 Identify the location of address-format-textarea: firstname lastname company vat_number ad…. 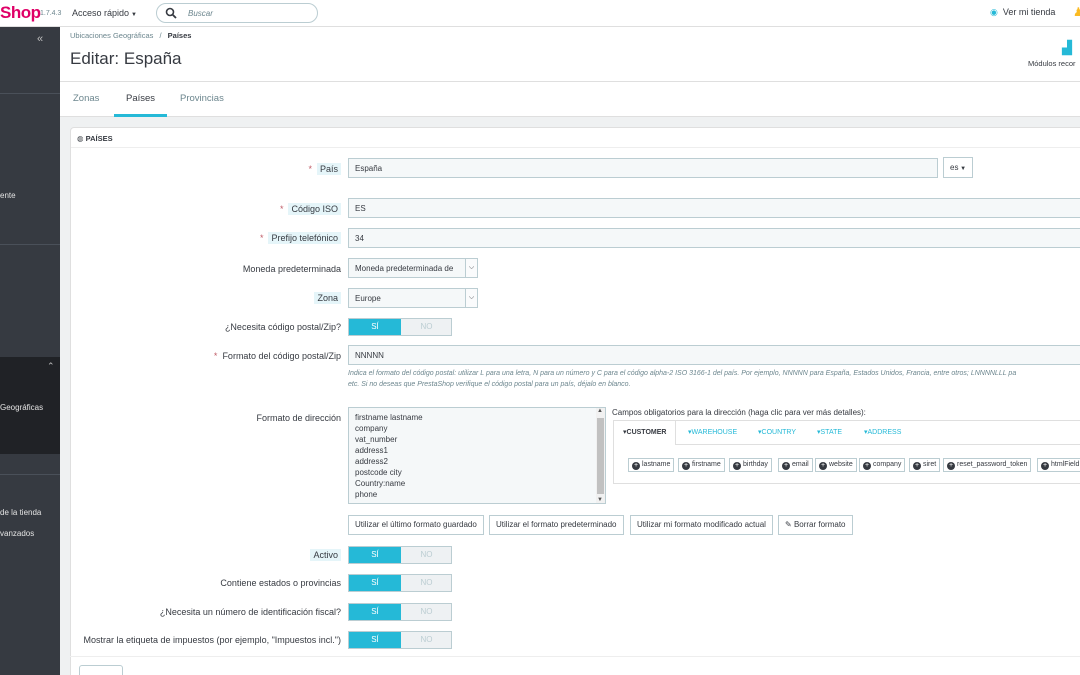
(477, 455).